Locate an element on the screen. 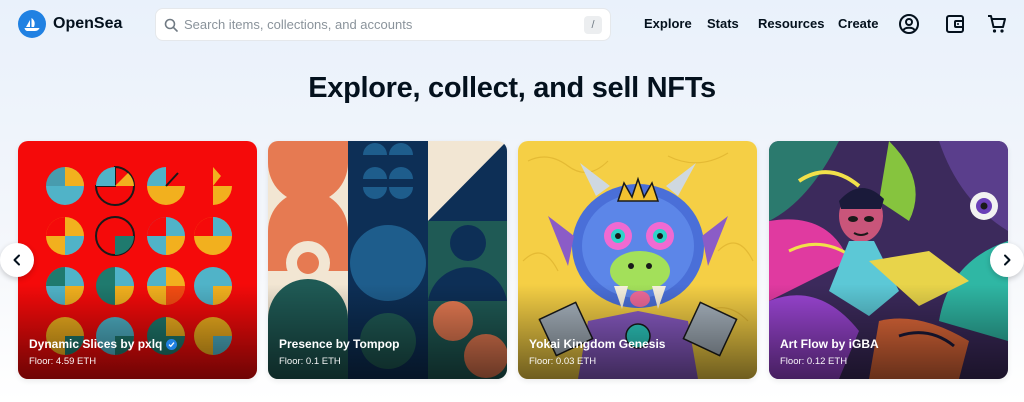 The image size is (1024, 402). carousel-next-button is located at coordinates (1007, 260).